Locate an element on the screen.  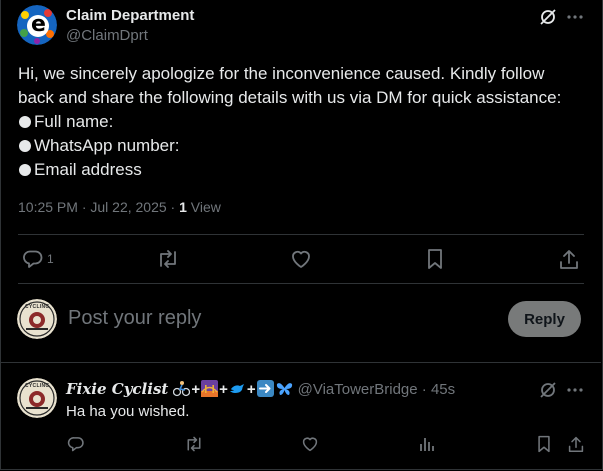
bullet-item: Email address is located at coordinates (305, 170).